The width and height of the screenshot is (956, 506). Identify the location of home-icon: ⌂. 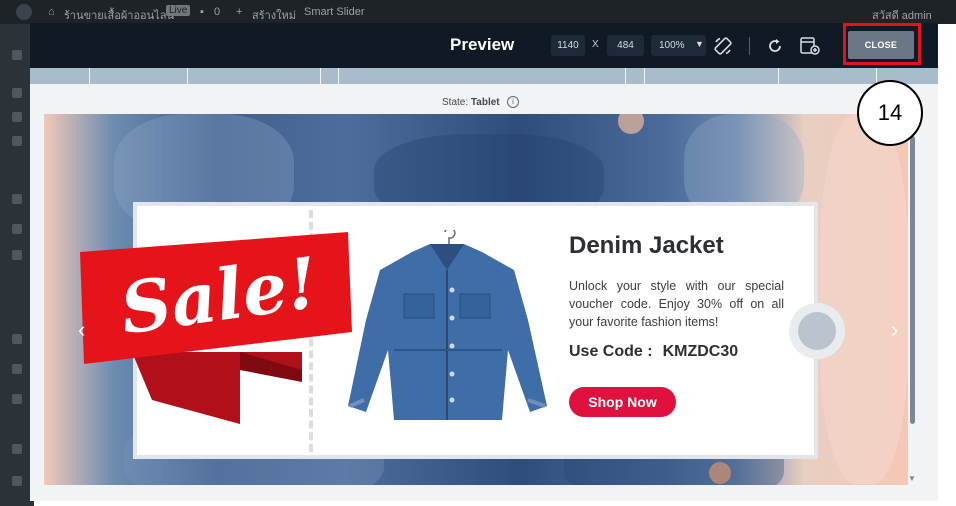
(51, 12).